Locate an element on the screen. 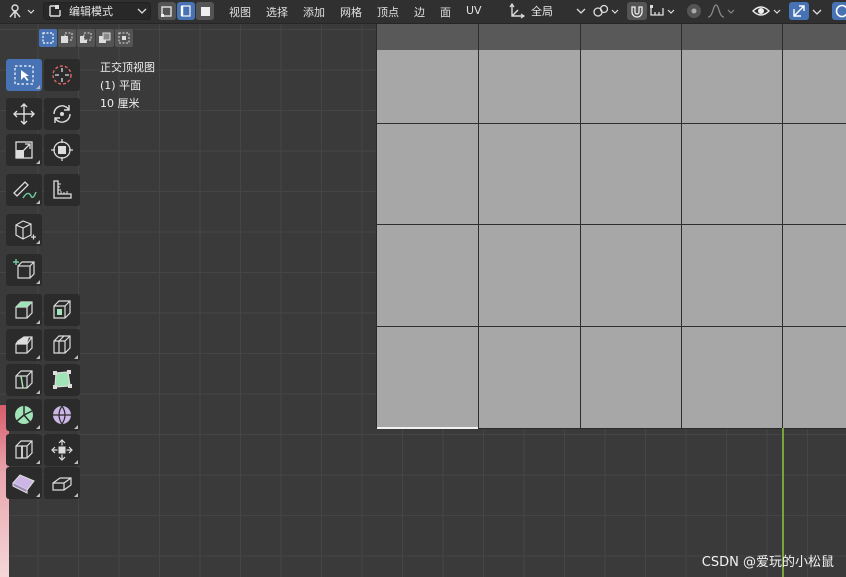  poly-build-icon is located at coordinates (62, 379).